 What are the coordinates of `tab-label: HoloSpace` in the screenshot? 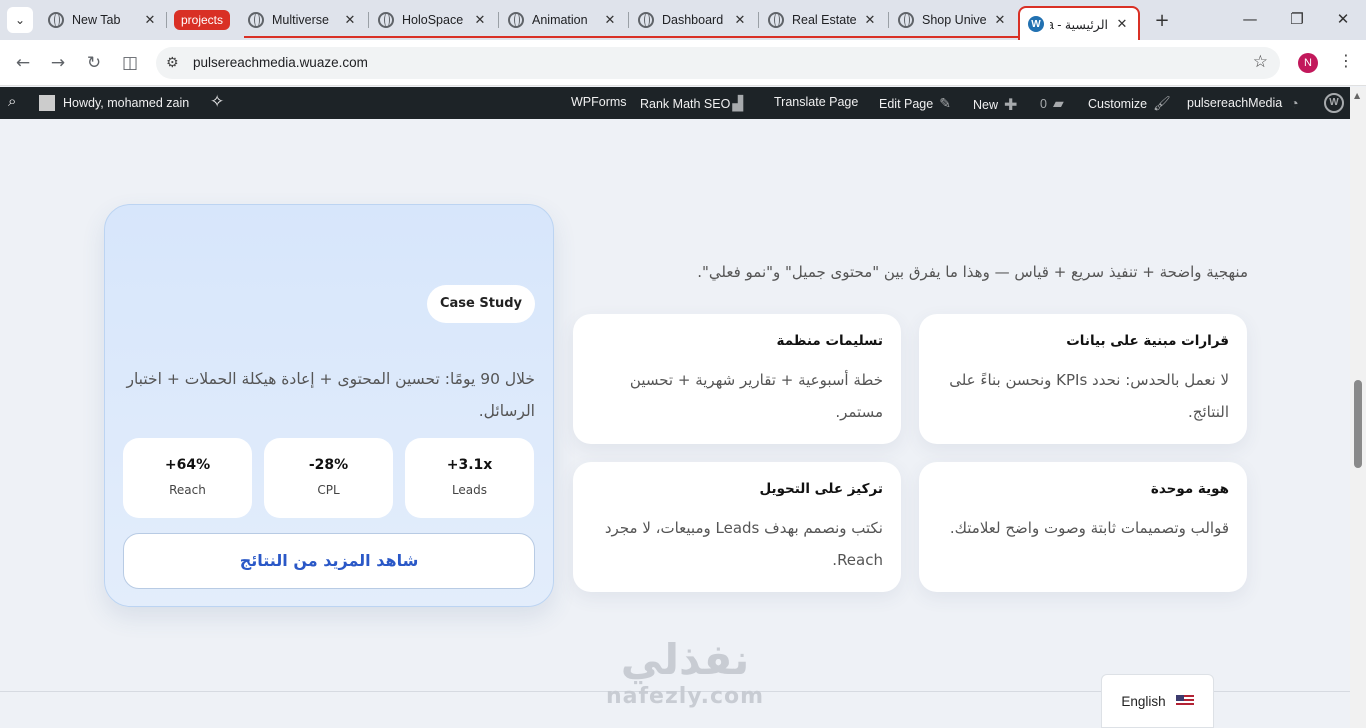 It's located at (433, 20).